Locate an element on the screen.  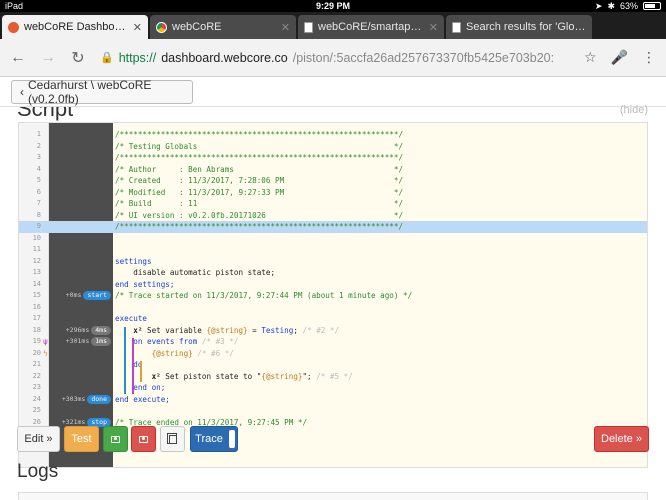
trace-time: +301ms is located at coordinates (77, 341).